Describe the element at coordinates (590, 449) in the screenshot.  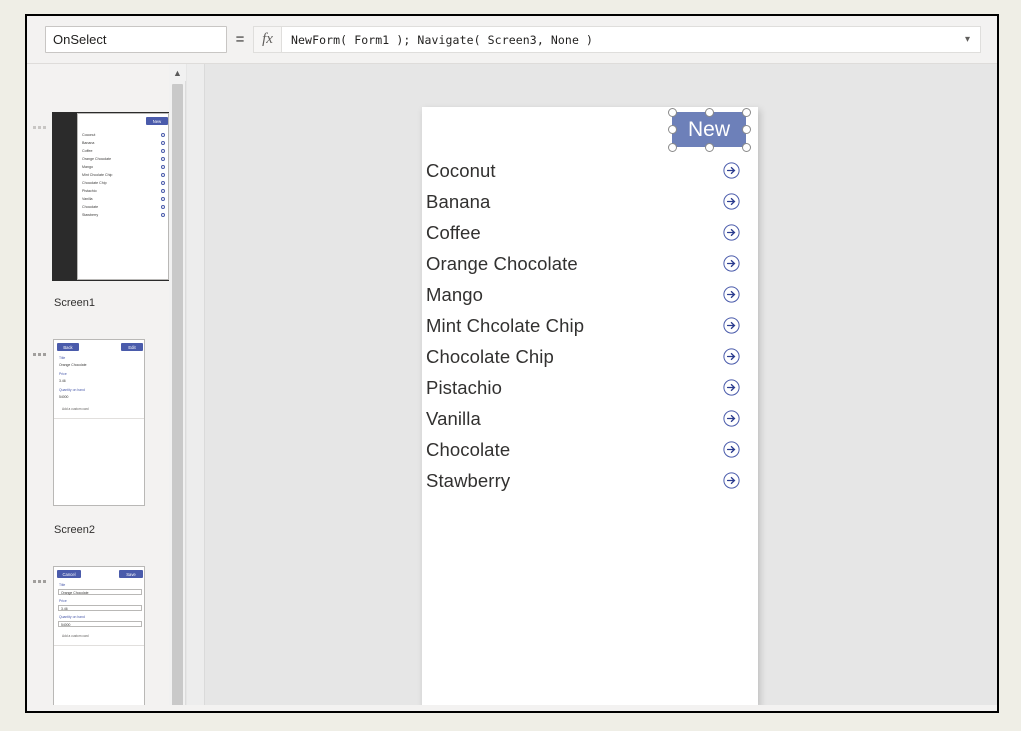
I see `gallery-row: Chocolate` at that location.